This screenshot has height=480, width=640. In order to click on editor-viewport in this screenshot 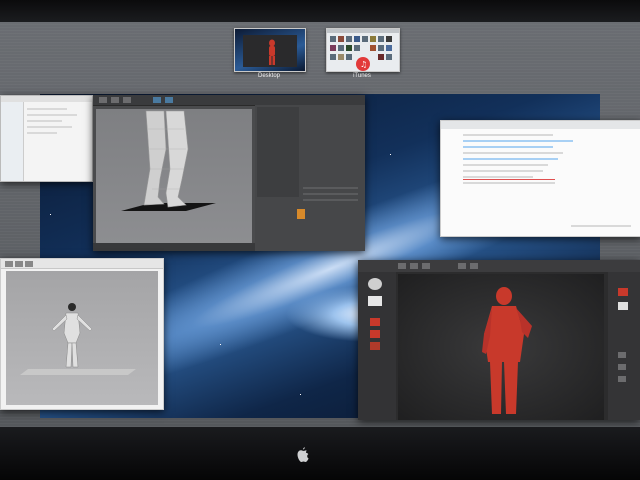, I will do `click(82, 338)`.